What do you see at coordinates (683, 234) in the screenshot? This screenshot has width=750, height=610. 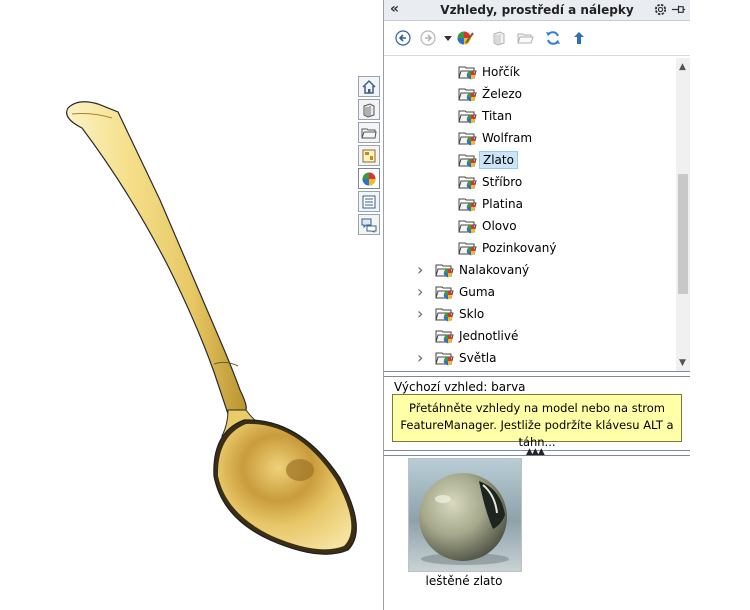 I see `scrollbar-thumb` at bounding box center [683, 234].